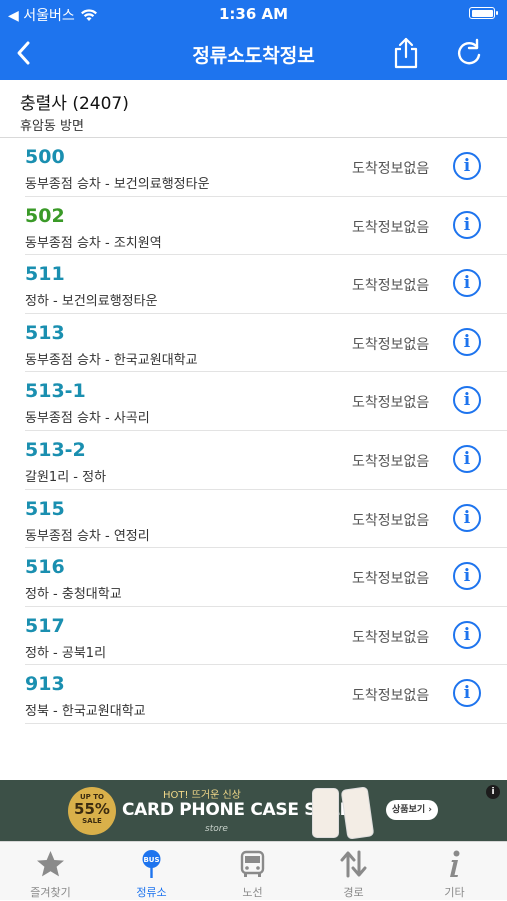 The image size is (507, 901). I want to click on sale-badge-percent: 55%, so click(92, 809).